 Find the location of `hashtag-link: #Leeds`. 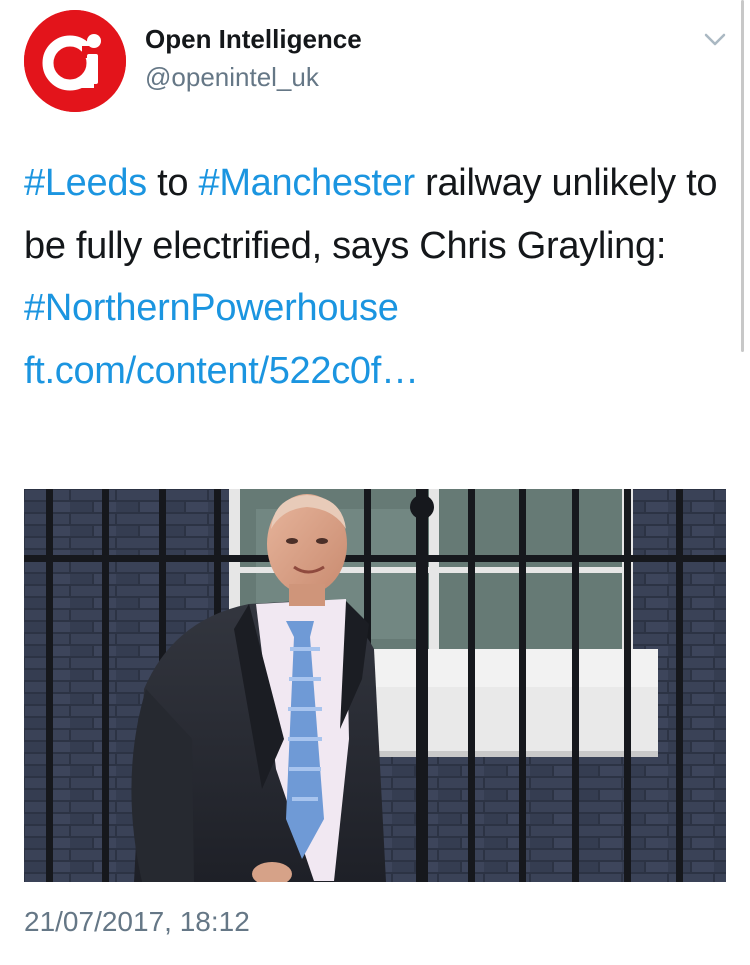

hashtag-link: #Leeds is located at coordinates (85, 183).